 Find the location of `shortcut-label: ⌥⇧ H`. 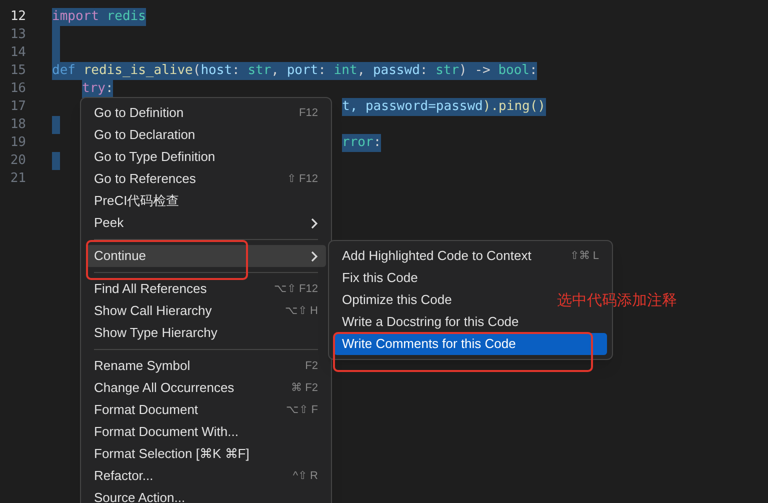

shortcut-label: ⌥⇧ H is located at coordinates (301, 311).